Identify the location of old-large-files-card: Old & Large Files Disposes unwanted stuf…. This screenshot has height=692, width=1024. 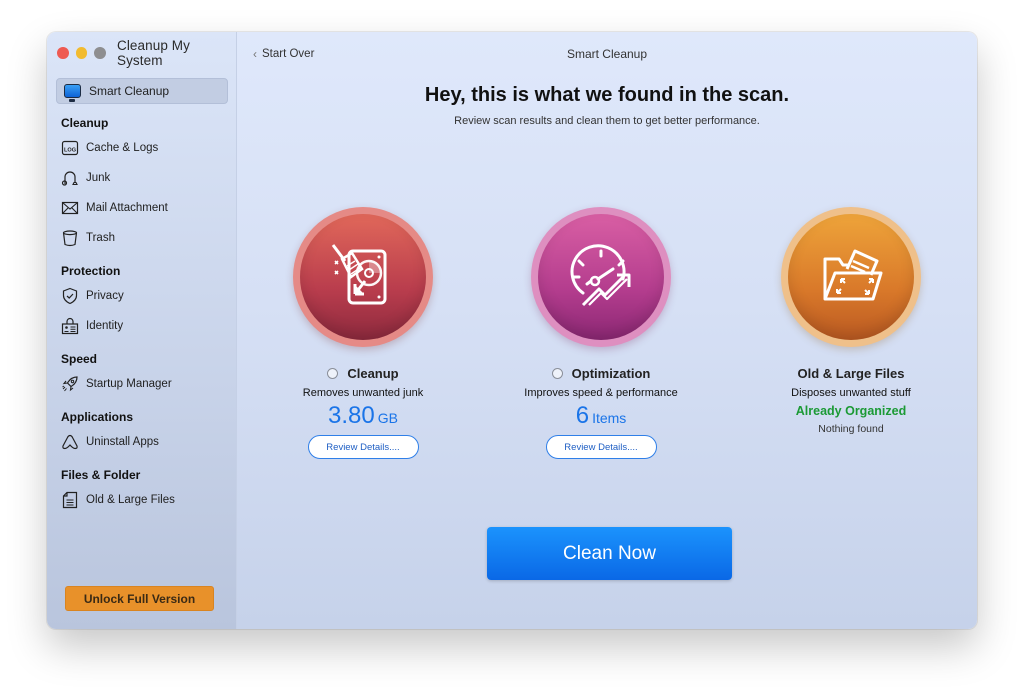
(851, 321).